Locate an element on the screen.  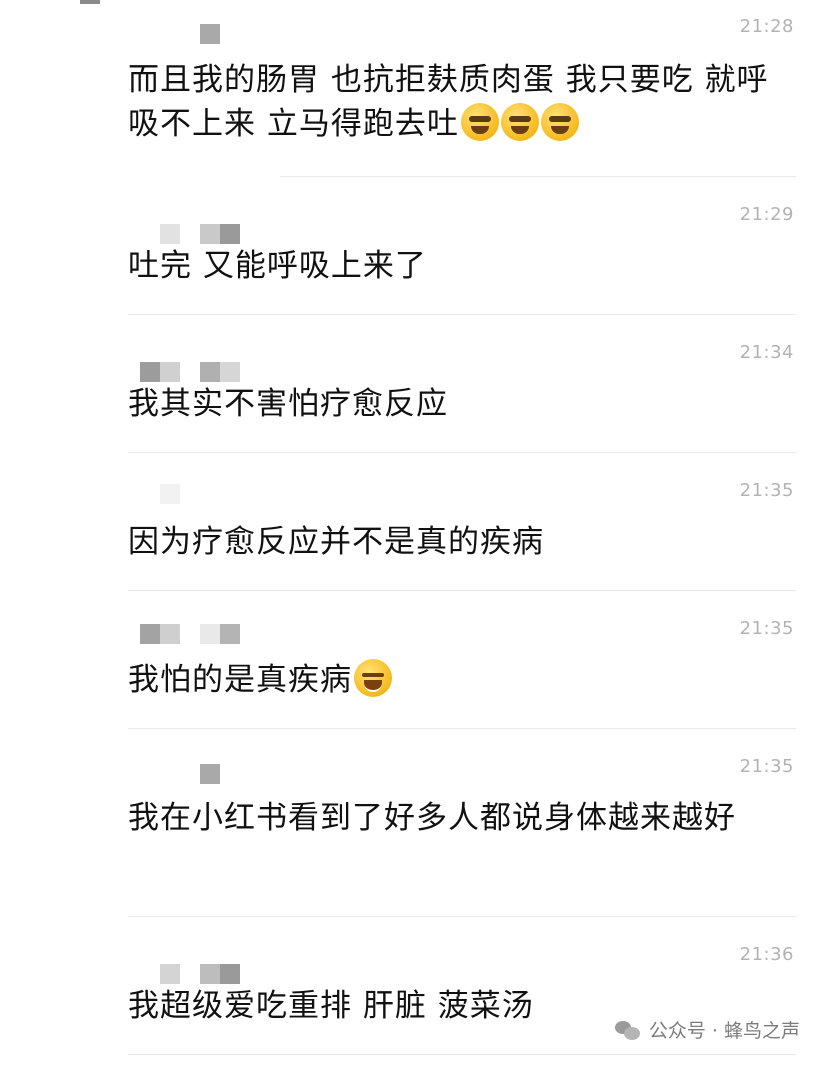
top-edge-mark is located at coordinates (90, 2).